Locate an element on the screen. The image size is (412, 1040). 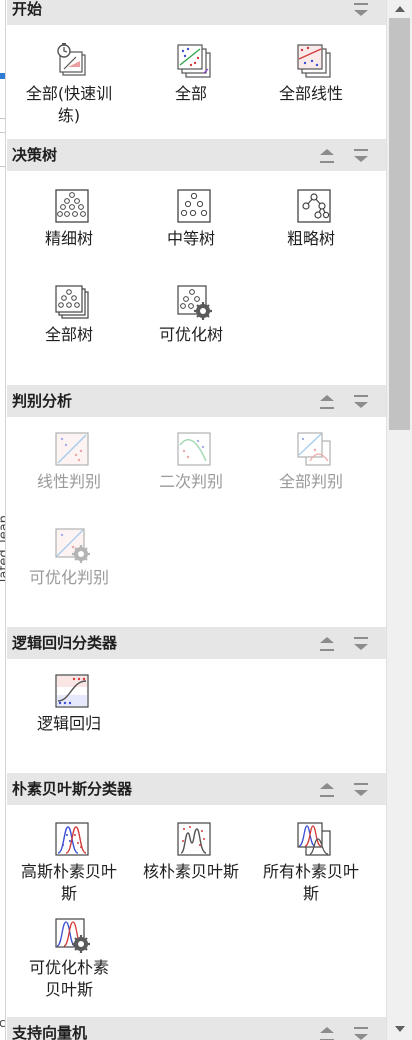
gaussian-naive-bayes-icon is located at coordinates (72, 839).